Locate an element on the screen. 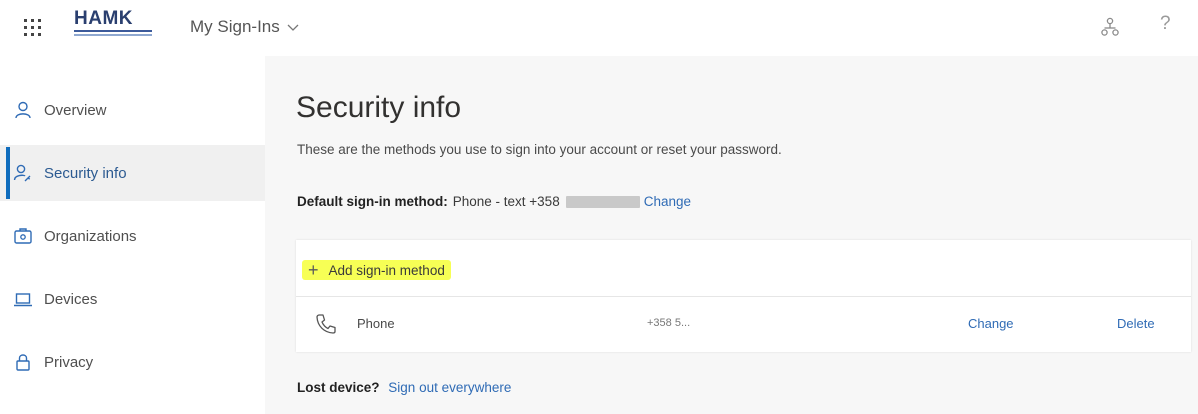 The width and height of the screenshot is (1198, 414). app-title-dropdown: My Sign-Ins is located at coordinates (245, 27).